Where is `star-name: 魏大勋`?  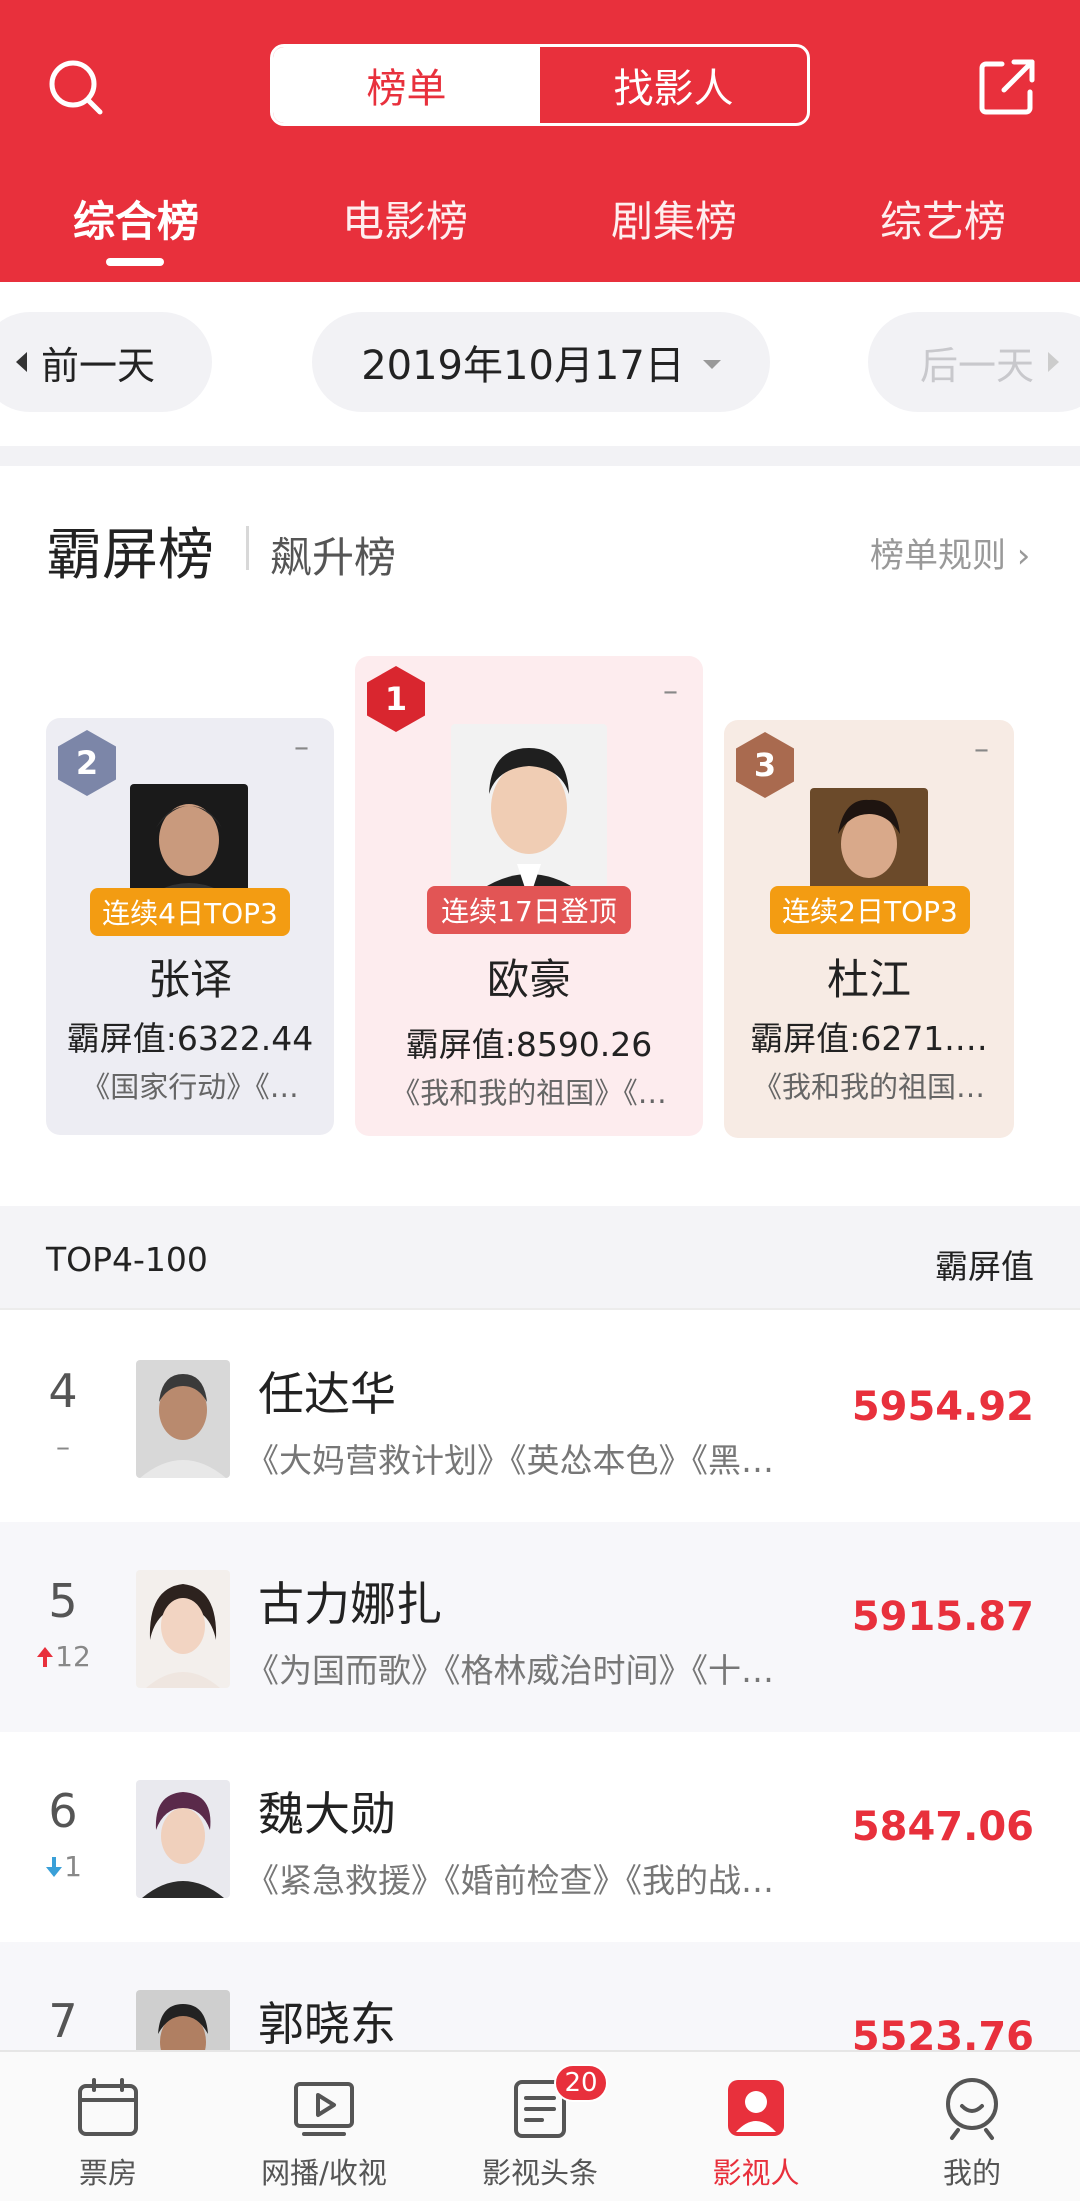
star-name: 魏大勋 is located at coordinates (327, 1814).